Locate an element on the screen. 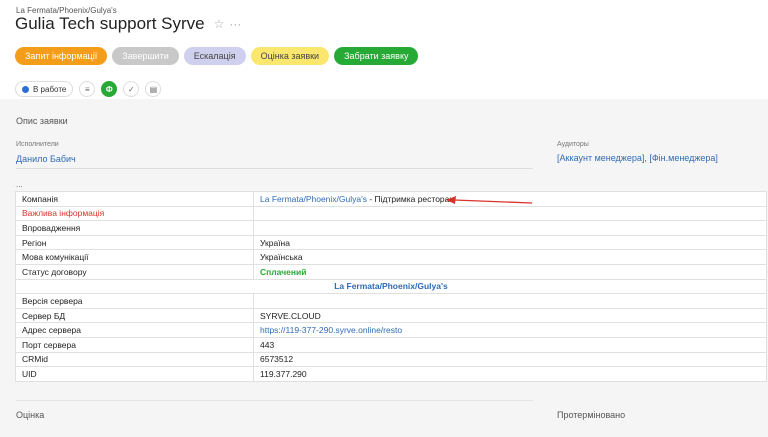 The width and height of the screenshot is (768, 437). row-label: Компанія is located at coordinates (134, 199).